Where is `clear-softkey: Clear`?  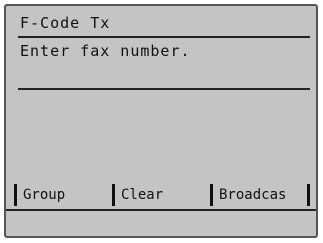
clear-softkey: Clear is located at coordinates (158, 195).